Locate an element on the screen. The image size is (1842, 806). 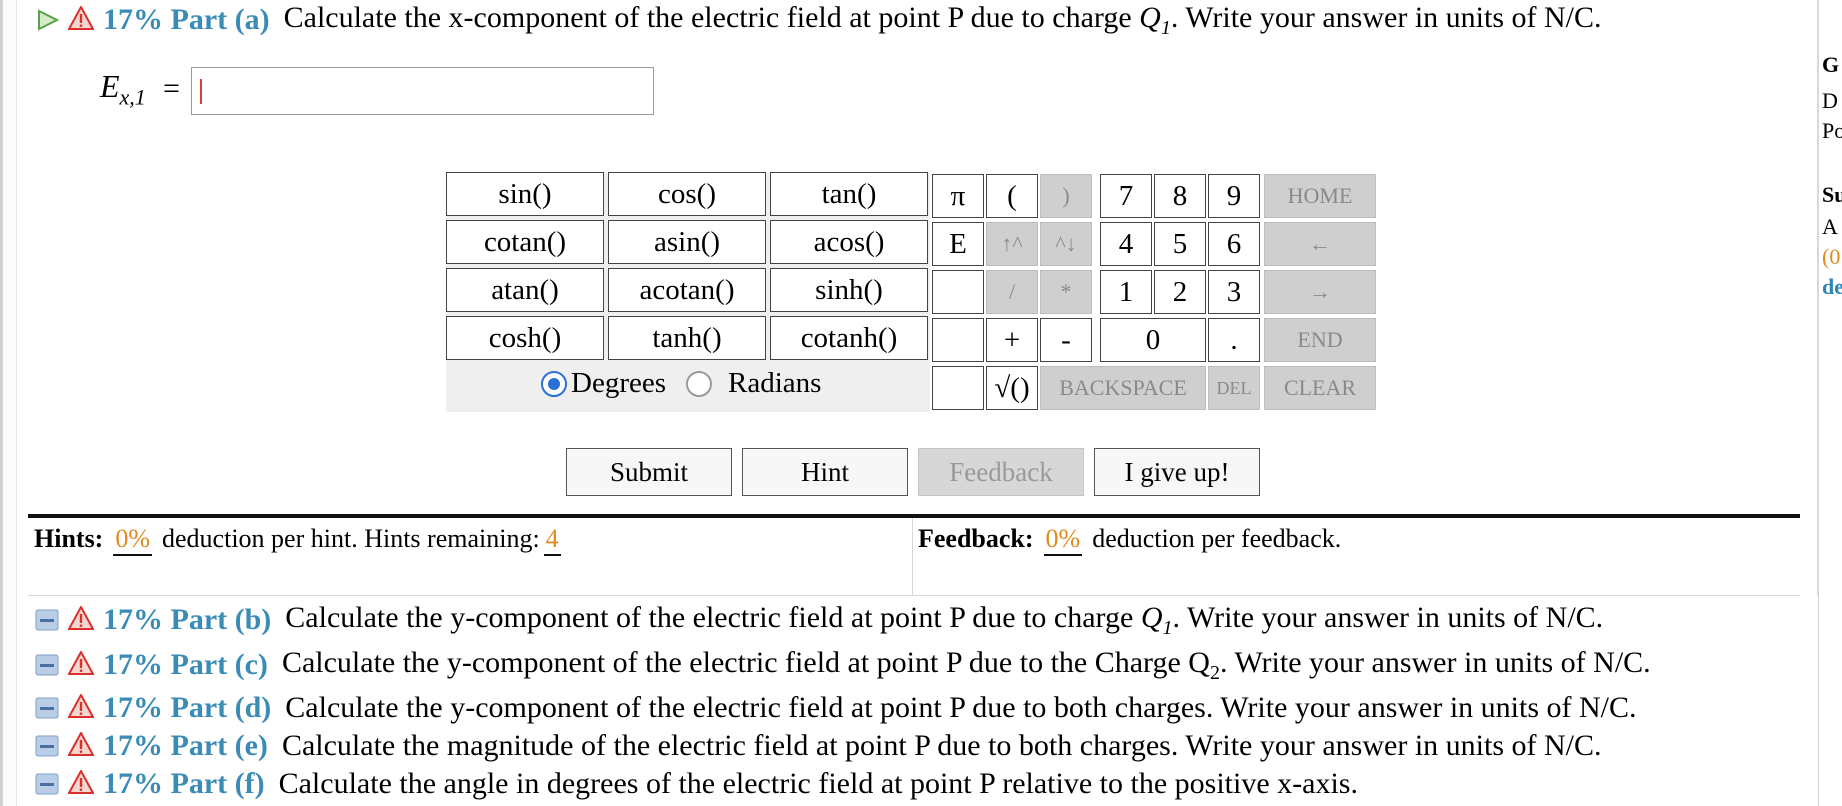
key-2: 2 is located at coordinates (1180, 292).